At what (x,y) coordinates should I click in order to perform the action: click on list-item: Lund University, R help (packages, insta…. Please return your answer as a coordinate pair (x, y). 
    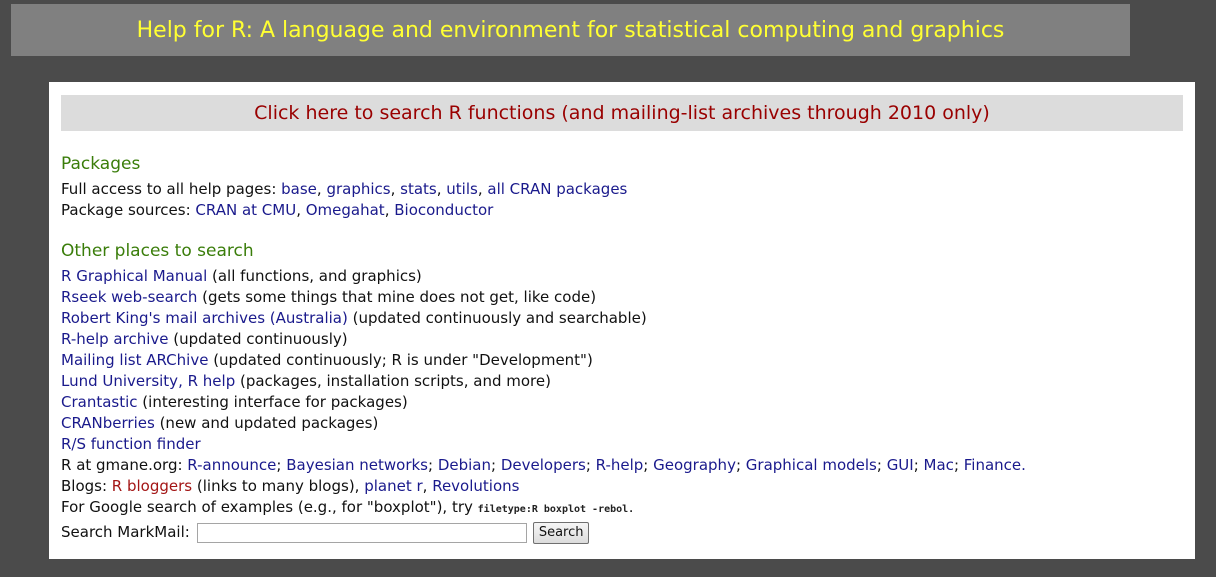
    Looking at the image, I should click on (306, 381).